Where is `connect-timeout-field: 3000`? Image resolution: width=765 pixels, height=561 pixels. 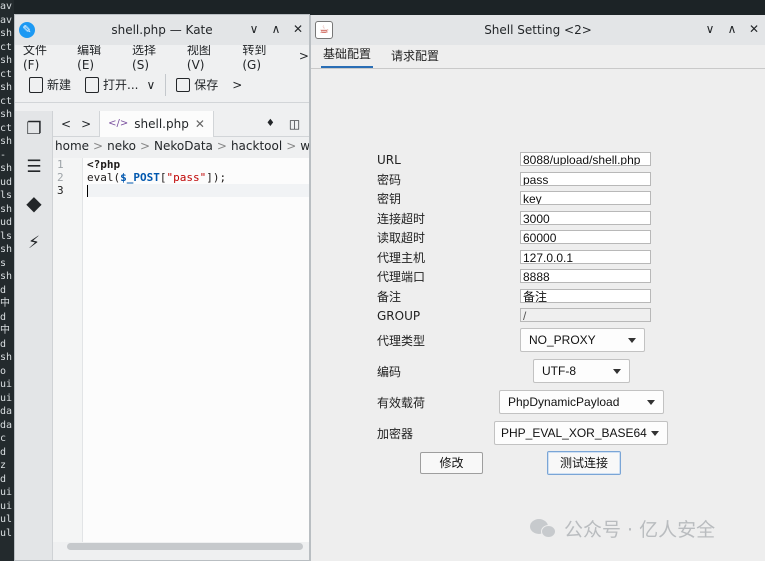 connect-timeout-field: 3000 is located at coordinates (585, 218).